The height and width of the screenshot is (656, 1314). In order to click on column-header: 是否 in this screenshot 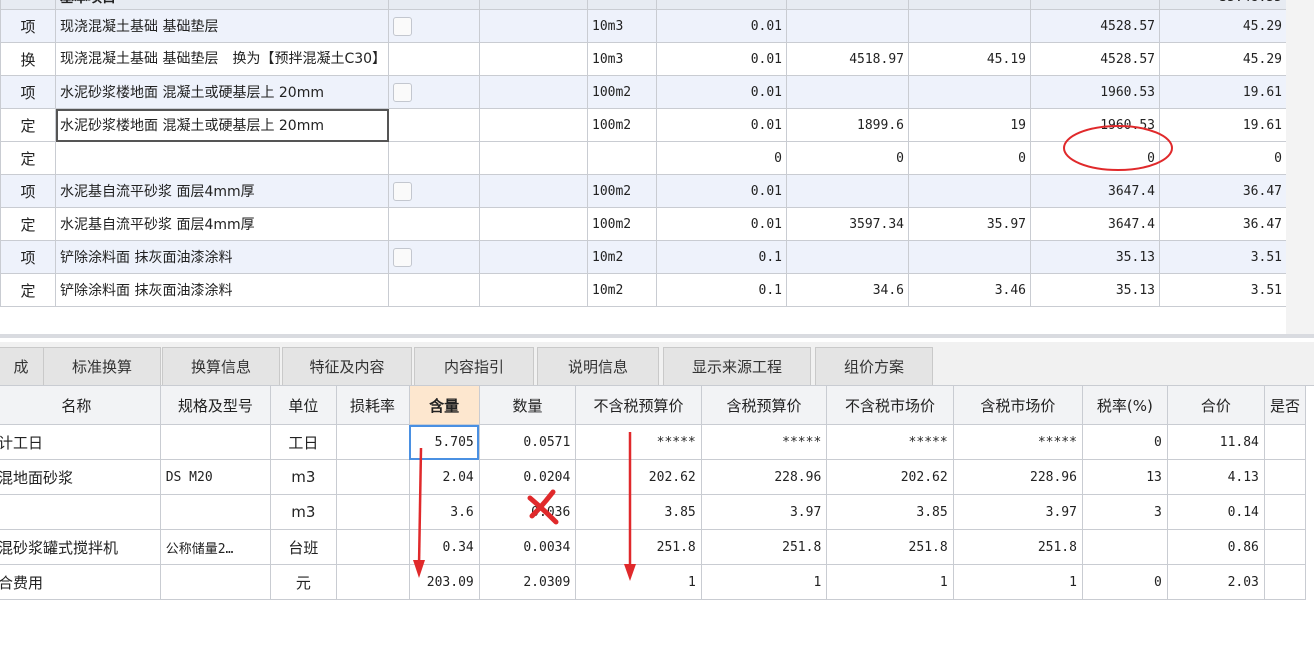, I will do `click(1285, 405)`.